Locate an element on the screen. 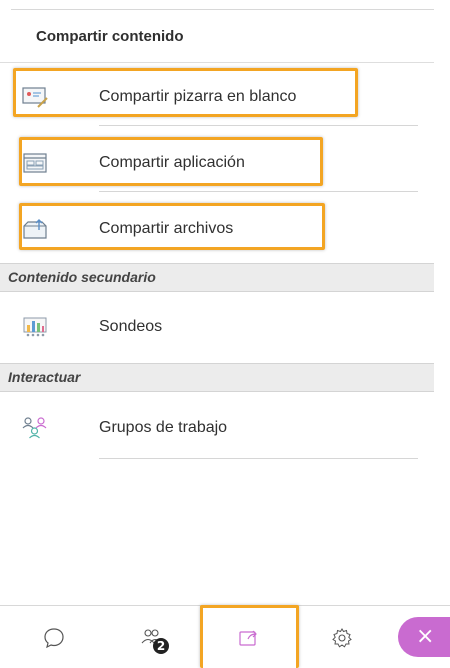  gear-icon is located at coordinates (342, 638).